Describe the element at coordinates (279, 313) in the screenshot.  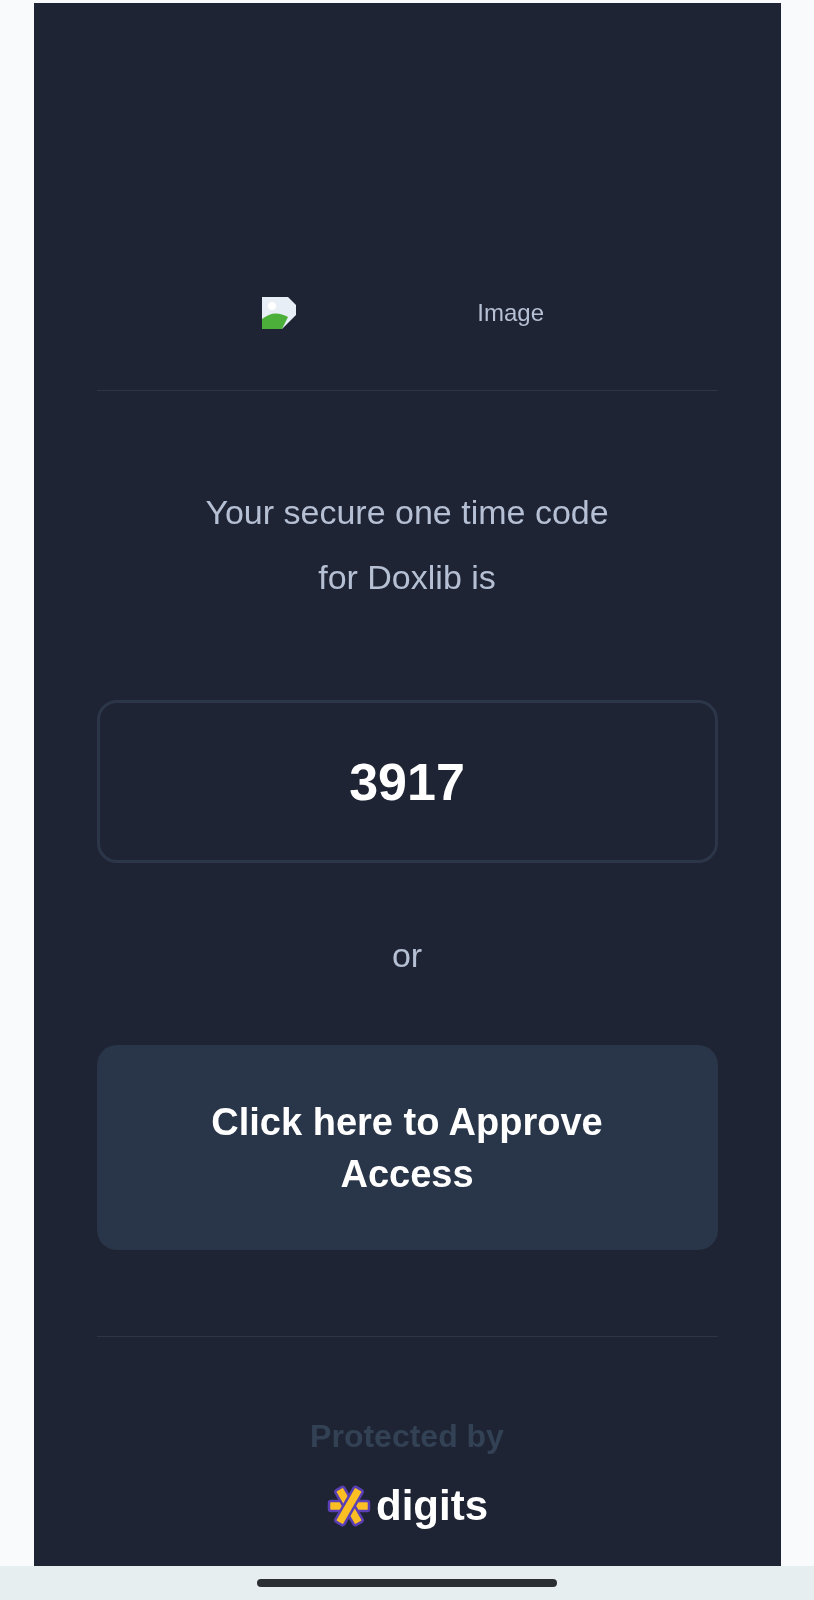
I see `broken-image-icon` at that location.